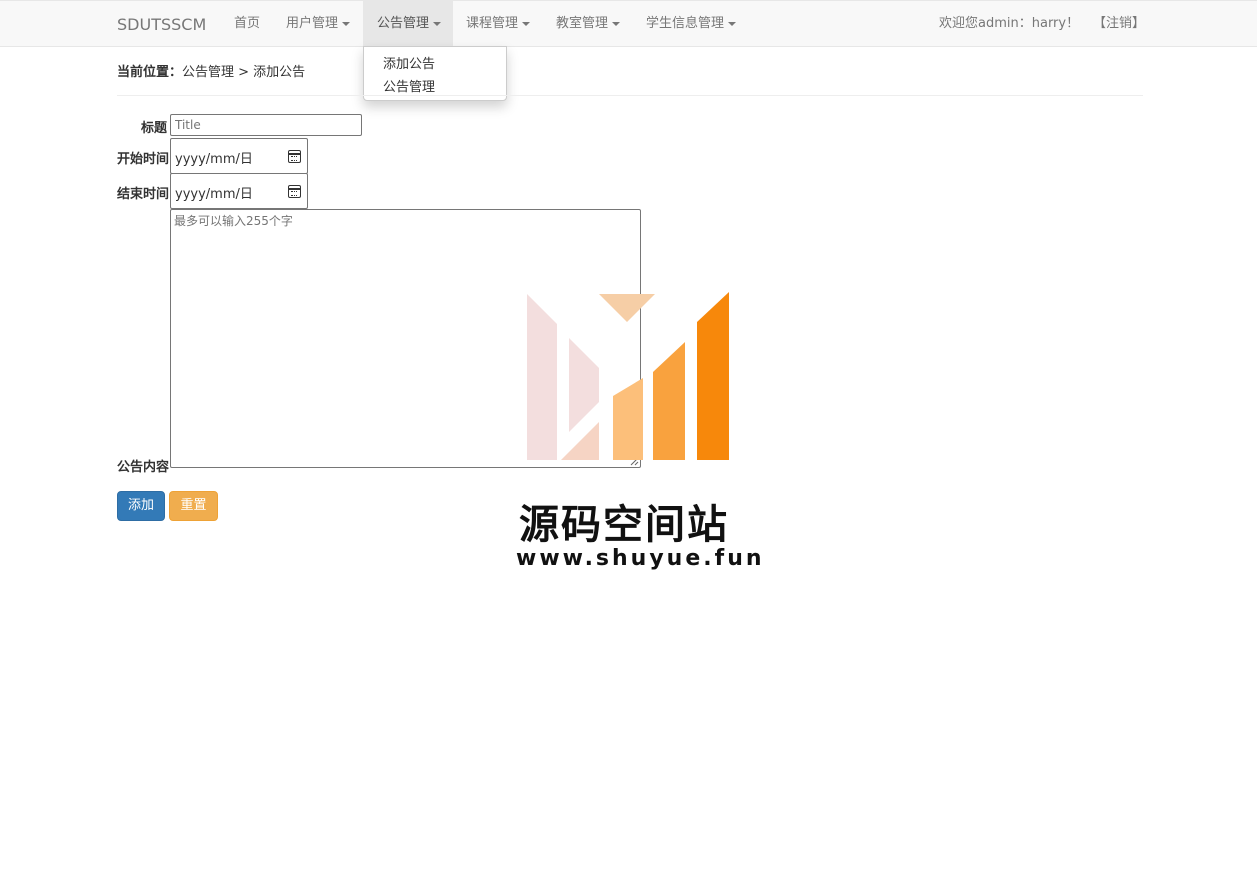 The image size is (1257, 869). I want to click on divider, so click(630, 95).